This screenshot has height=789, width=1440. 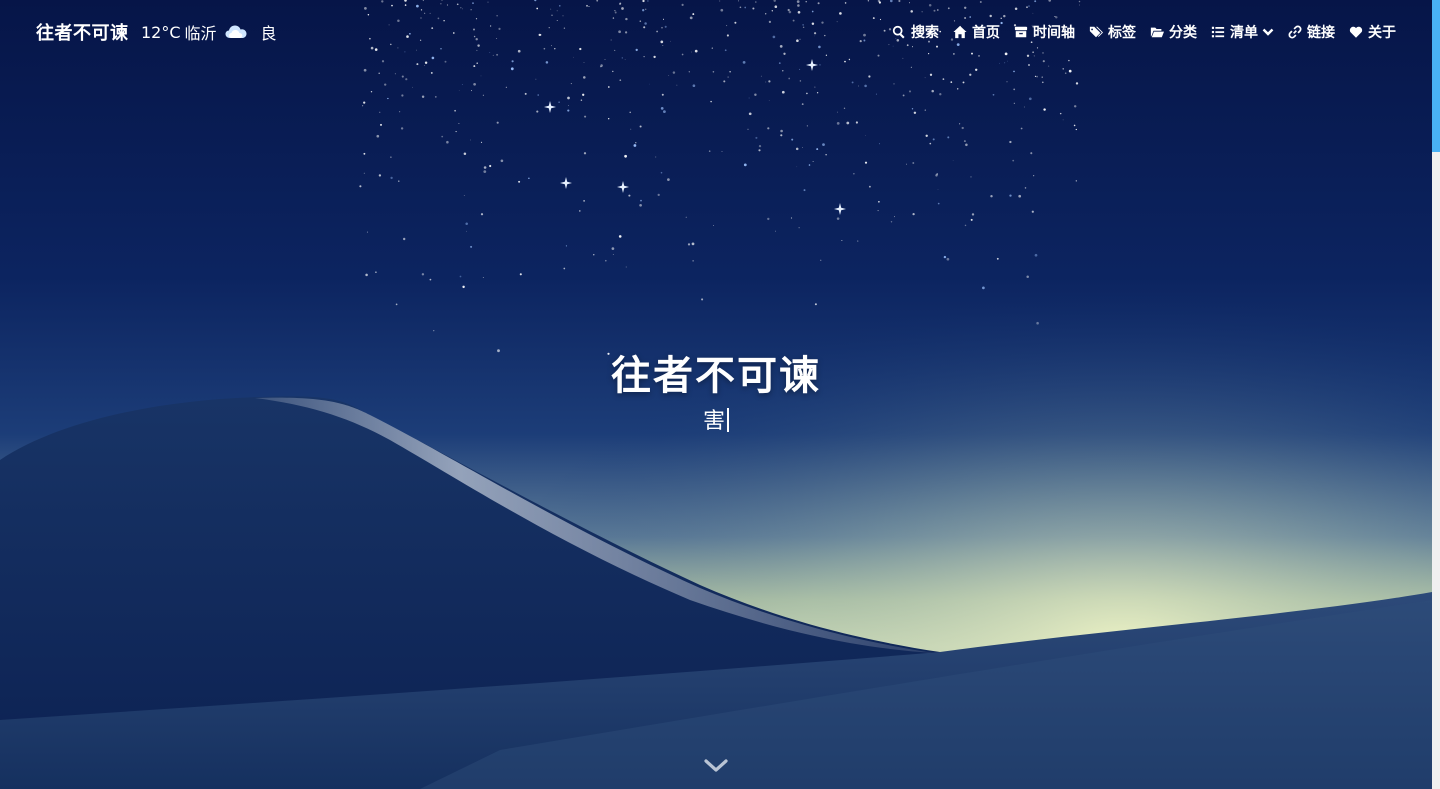 What do you see at coordinates (716, 32) in the screenshot?
I see `top-navbar: 往者不可谏 12°C 临沂 良 搜索 首页 时间轴 标签 分类 清单 链接 关于` at bounding box center [716, 32].